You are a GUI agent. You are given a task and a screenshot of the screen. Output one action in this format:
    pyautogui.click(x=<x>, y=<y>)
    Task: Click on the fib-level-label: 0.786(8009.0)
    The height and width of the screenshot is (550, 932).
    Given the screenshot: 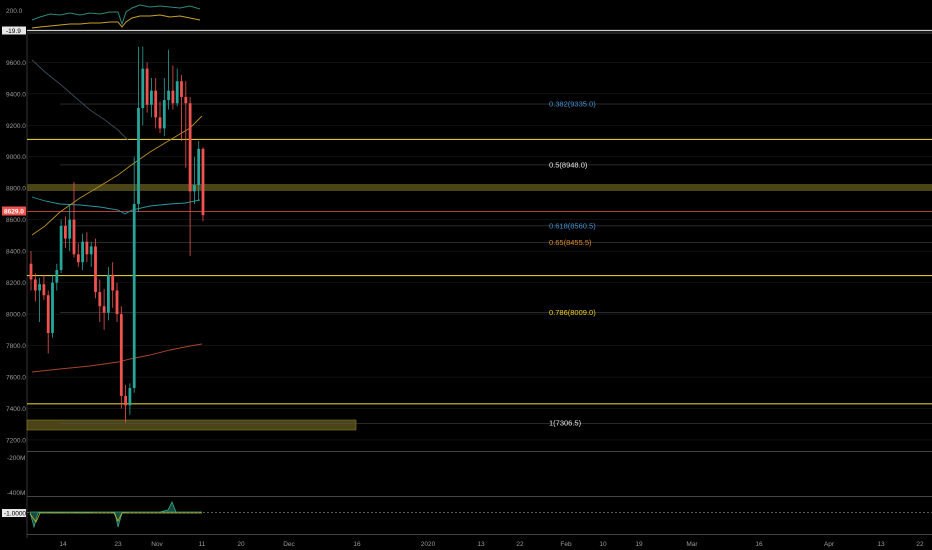 What is the action you would take?
    pyautogui.click(x=572, y=312)
    